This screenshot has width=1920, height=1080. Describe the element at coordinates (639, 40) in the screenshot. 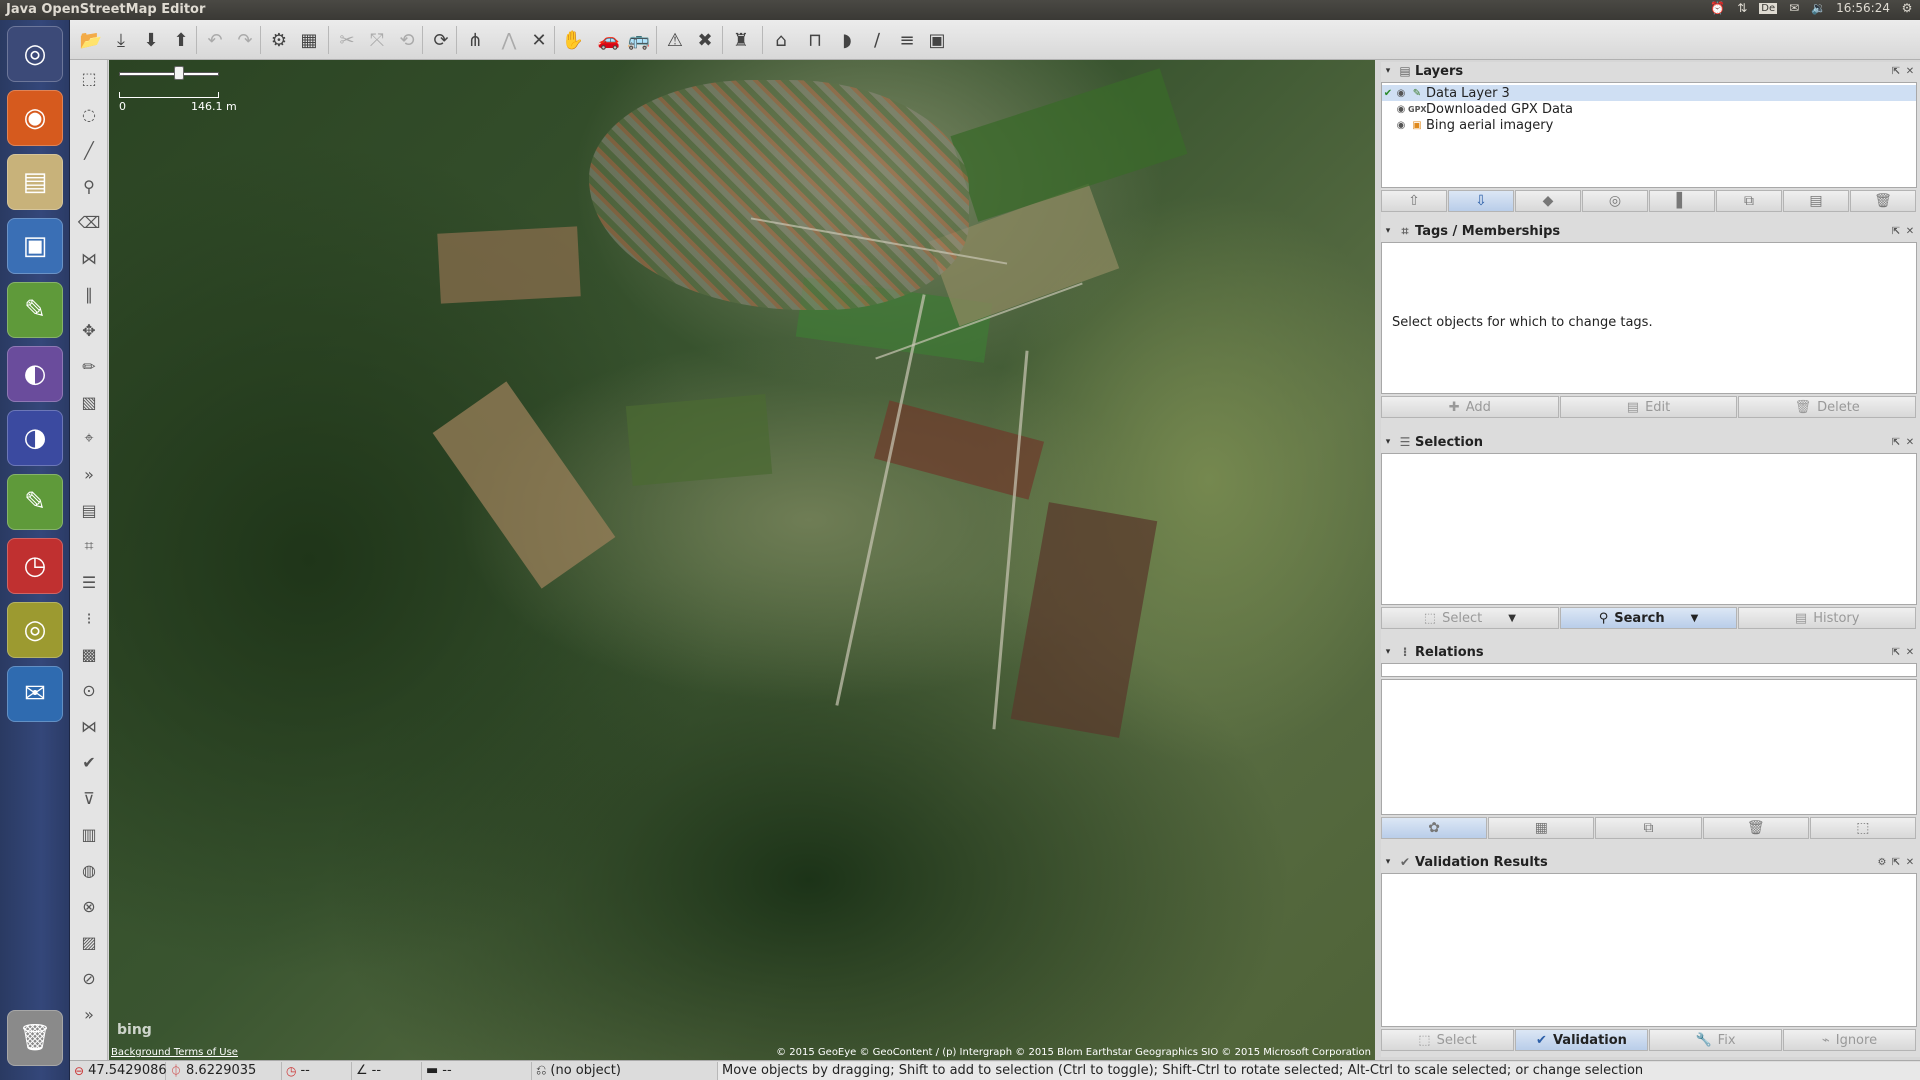

I see `bus-icon: 🚌` at that location.